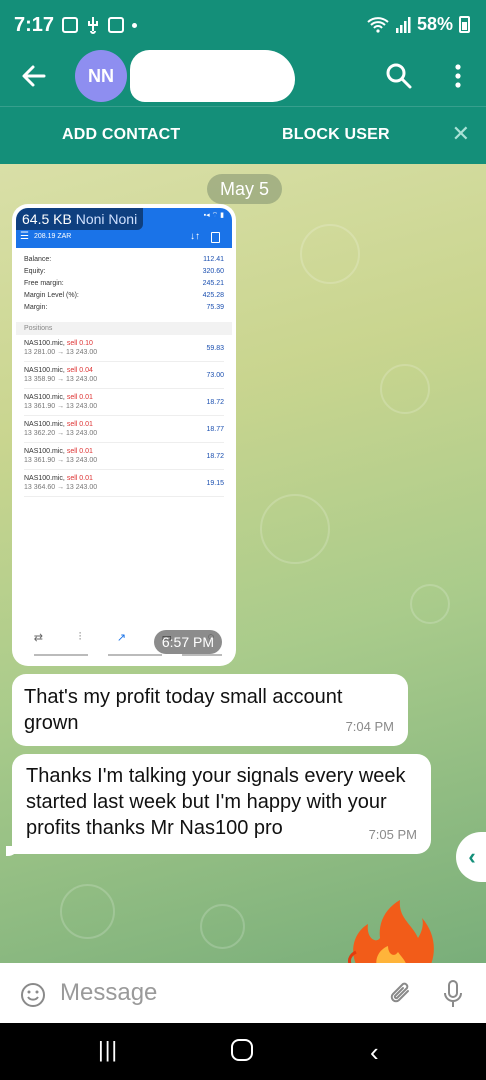  What do you see at coordinates (80, 636) in the screenshot?
I see `chart-icon: ⫶` at bounding box center [80, 636].